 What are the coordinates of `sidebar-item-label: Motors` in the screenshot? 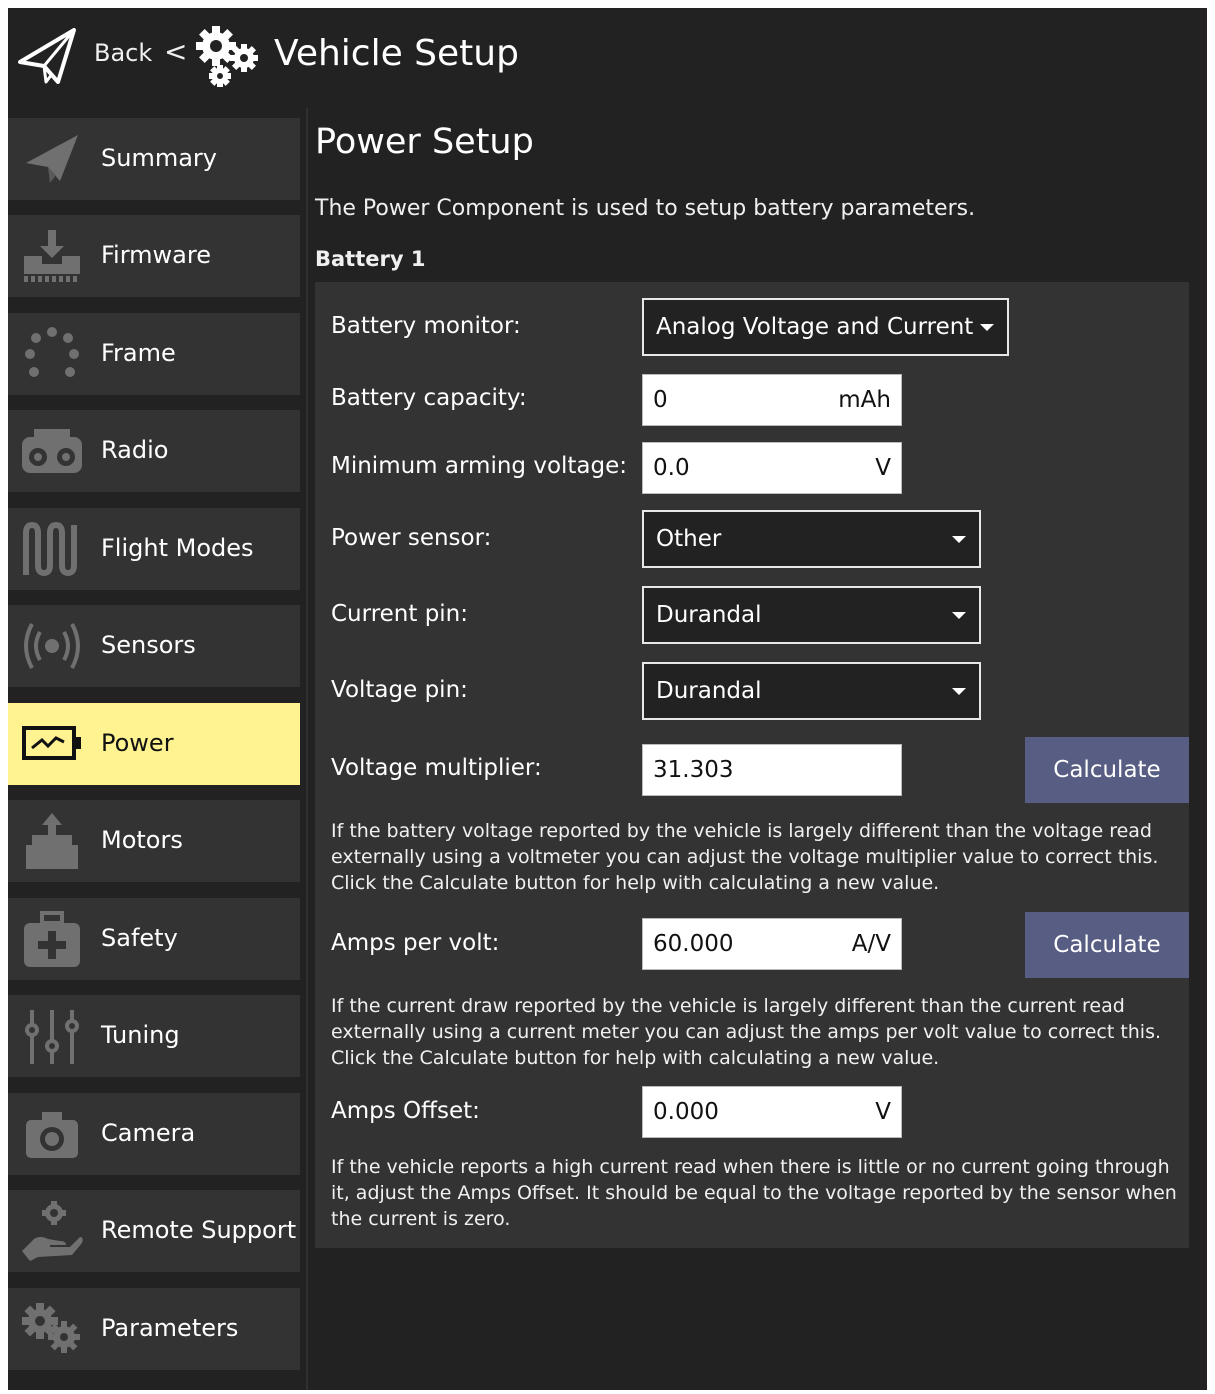 It's located at (142, 840).